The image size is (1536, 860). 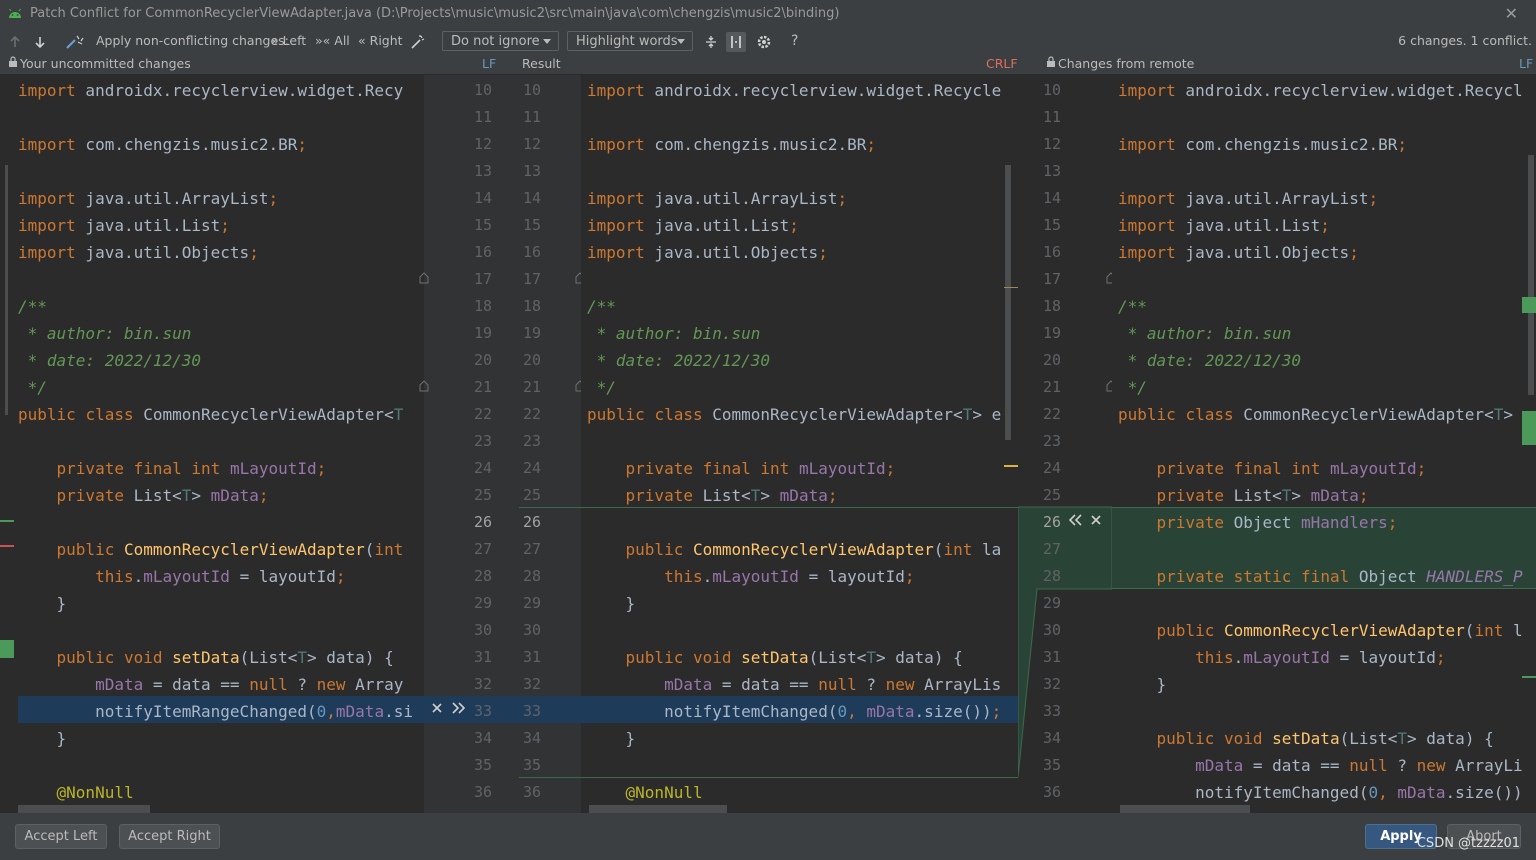 I want to click on apply-all-button: »« All, so click(x=332, y=40).